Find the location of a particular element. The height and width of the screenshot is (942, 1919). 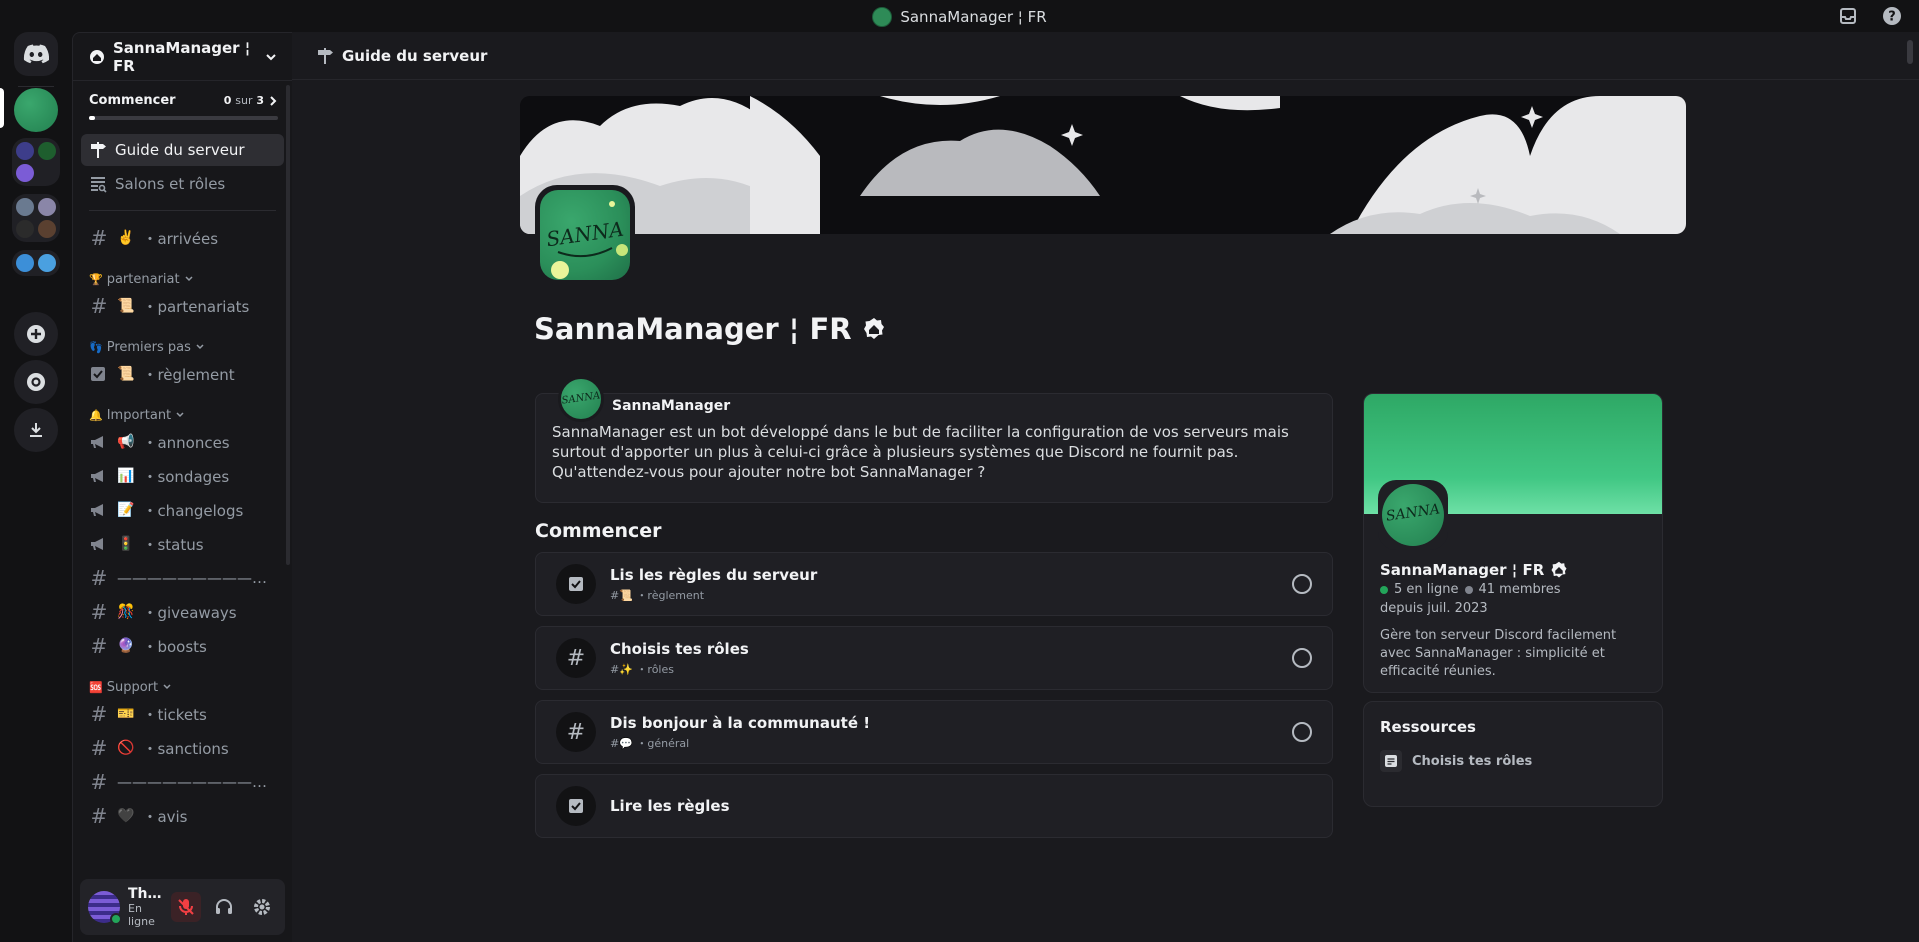

nav-server-guide: Guide du serveur is located at coordinates (182, 150).